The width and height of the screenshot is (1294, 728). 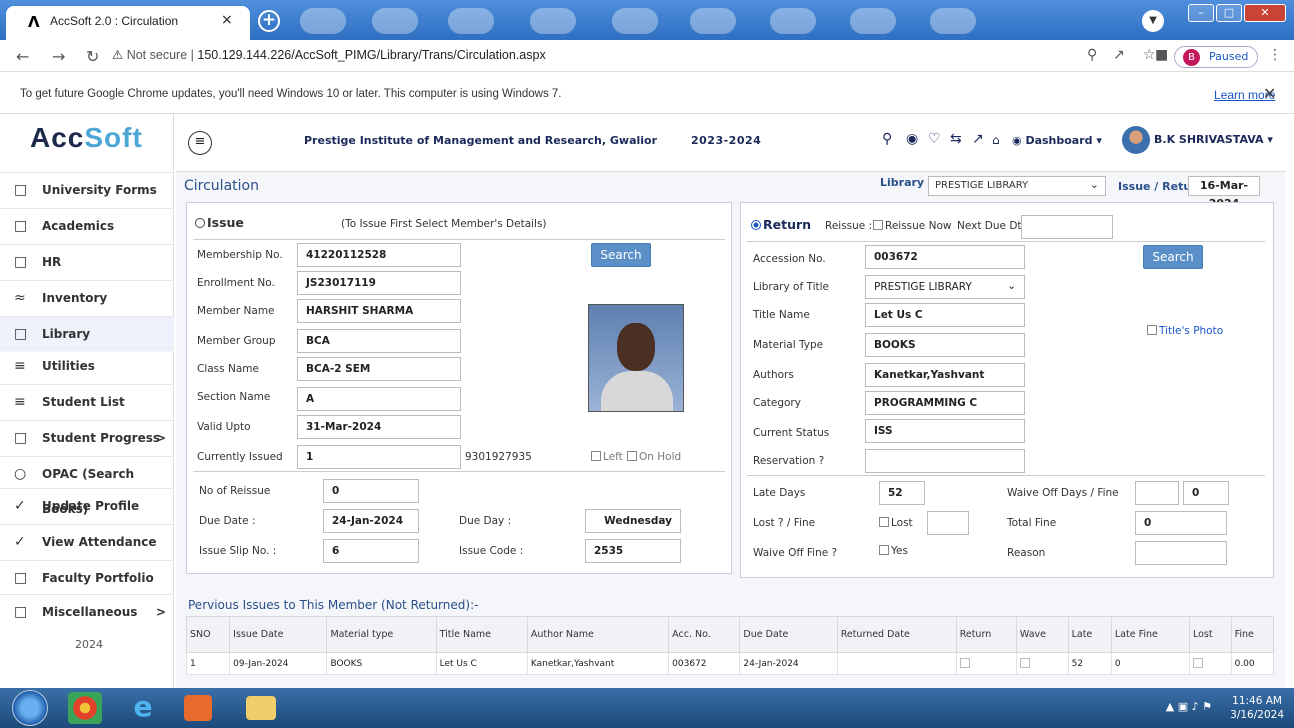 What do you see at coordinates (22, 56) in the screenshot?
I see `back-arrow-icon: ←` at bounding box center [22, 56].